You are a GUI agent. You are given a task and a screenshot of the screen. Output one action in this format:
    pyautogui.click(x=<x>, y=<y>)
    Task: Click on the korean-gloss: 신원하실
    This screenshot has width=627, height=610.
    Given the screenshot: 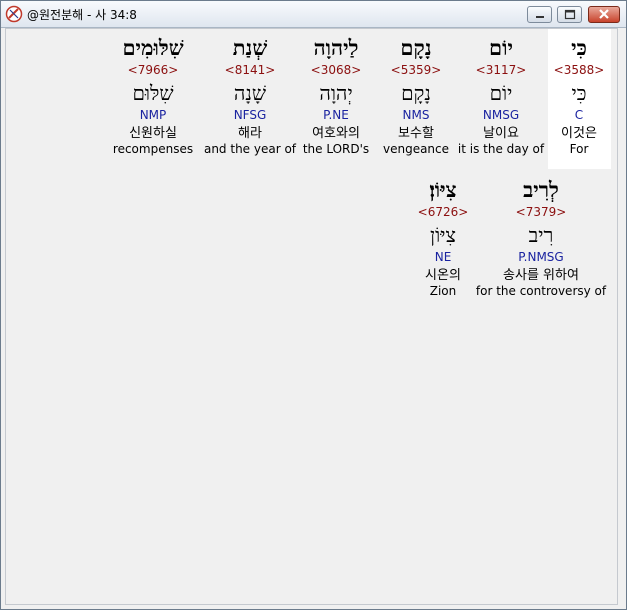 What is the action you would take?
    pyautogui.click(x=153, y=133)
    